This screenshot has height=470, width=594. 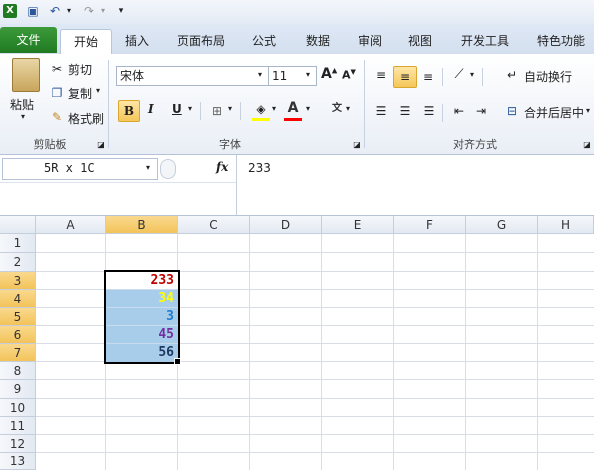 What do you see at coordinates (230, 108) in the screenshot?
I see `borders-dropdown-icon: ▾` at bounding box center [230, 108].